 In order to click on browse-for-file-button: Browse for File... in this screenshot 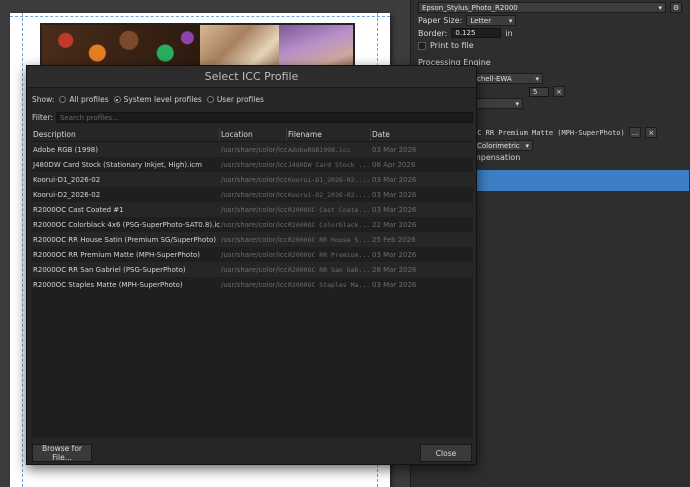, I will do `click(62, 453)`.